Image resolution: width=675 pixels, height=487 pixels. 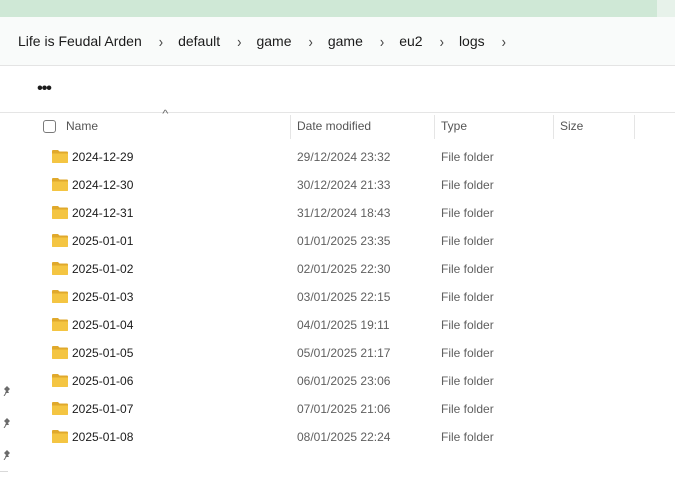 I want to click on file-date-modified: 01/01/2025 23:35, so click(x=344, y=241).